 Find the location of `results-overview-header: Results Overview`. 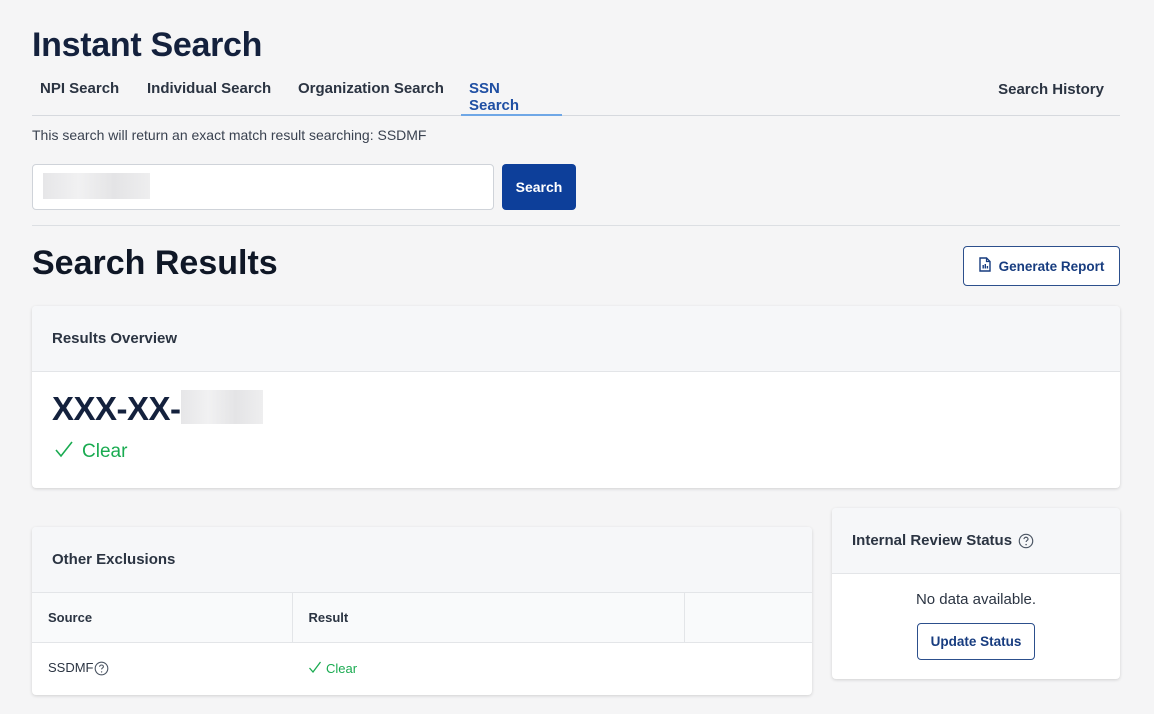

results-overview-header: Results Overview is located at coordinates (576, 339).